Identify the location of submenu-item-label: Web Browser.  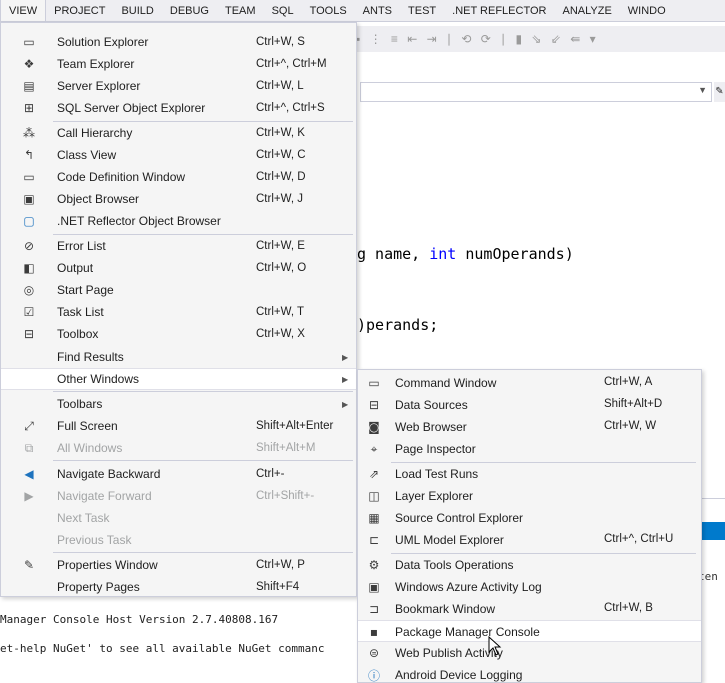
(431, 427).